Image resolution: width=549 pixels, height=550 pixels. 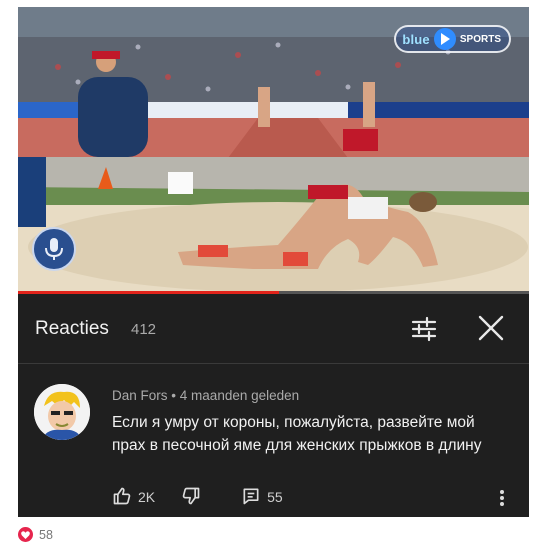 What do you see at coordinates (133, 497) in the screenshot?
I see `like-button: 2K` at bounding box center [133, 497].